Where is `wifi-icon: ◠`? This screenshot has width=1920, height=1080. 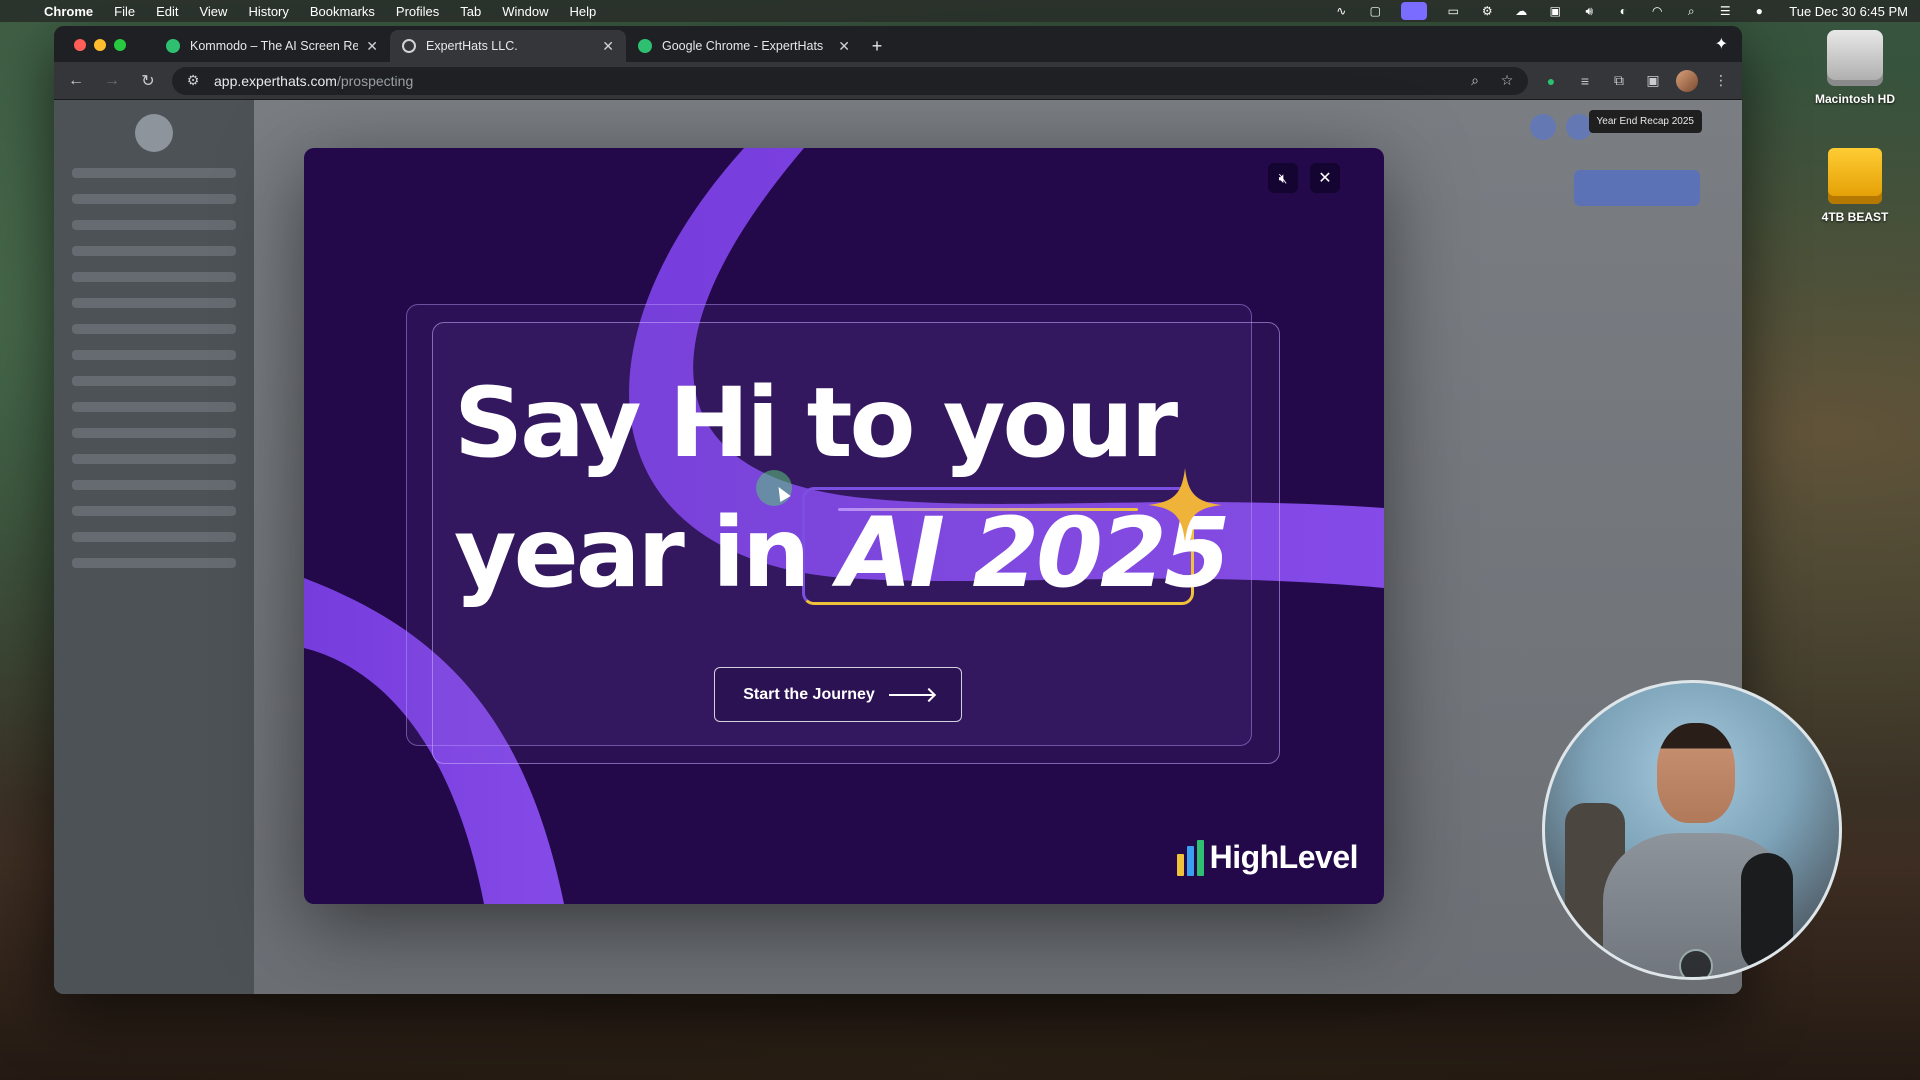 wifi-icon: ◠ is located at coordinates (1657, 11).